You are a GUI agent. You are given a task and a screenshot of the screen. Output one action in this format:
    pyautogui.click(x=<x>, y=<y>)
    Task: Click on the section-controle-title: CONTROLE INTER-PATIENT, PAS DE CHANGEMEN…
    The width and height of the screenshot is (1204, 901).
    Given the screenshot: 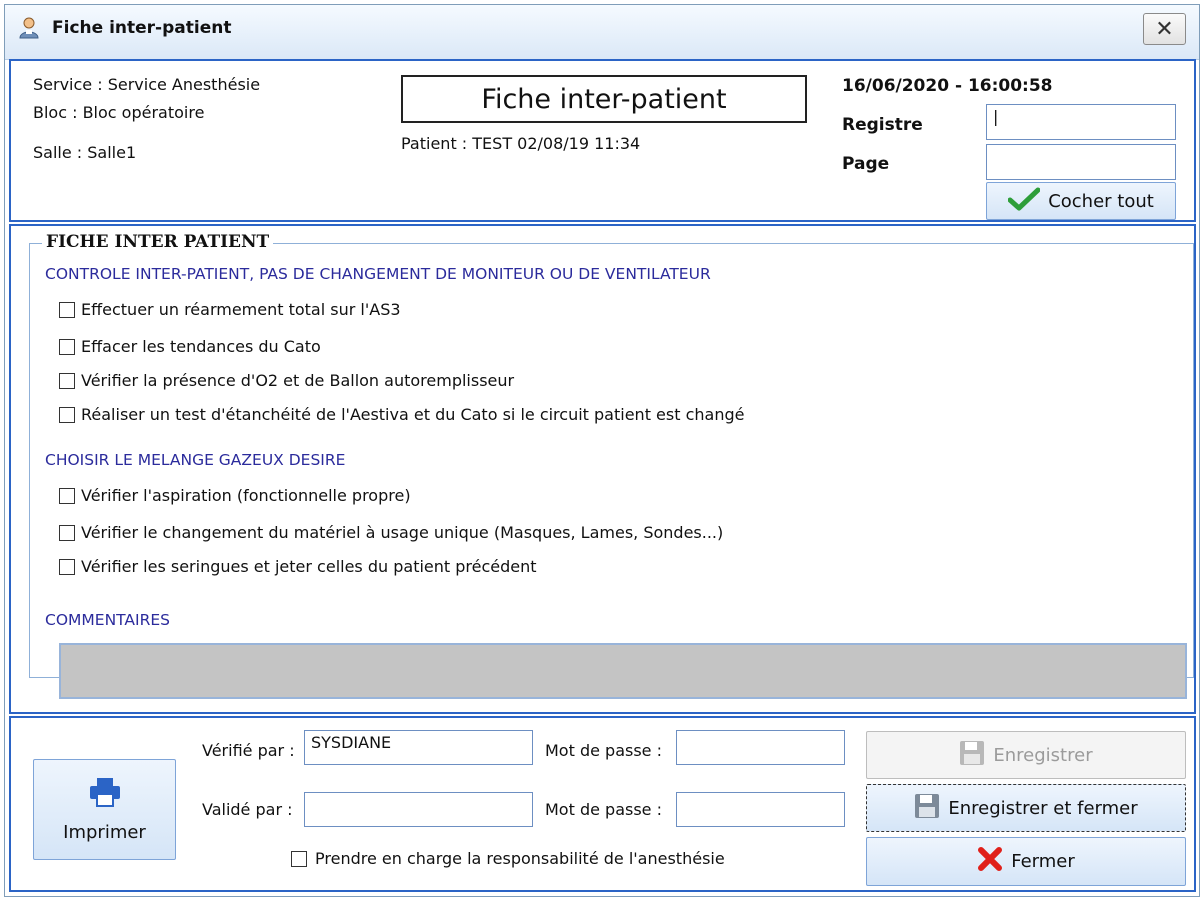 What is the action you would take?
    pyautogui.click(x=378, y=274)
    